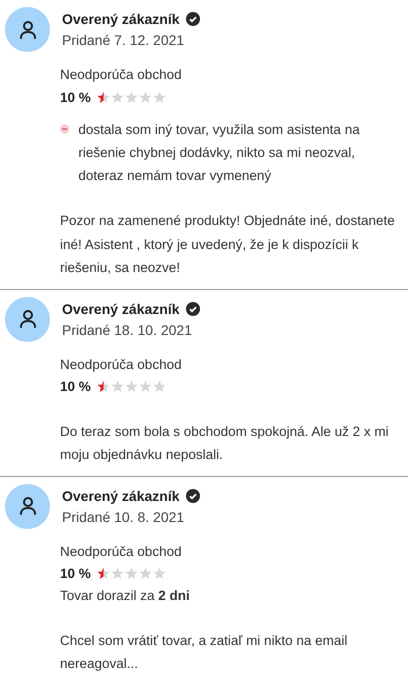  I want to click on review-date: Pridané 18. 10. 2021, so click(127, 330).